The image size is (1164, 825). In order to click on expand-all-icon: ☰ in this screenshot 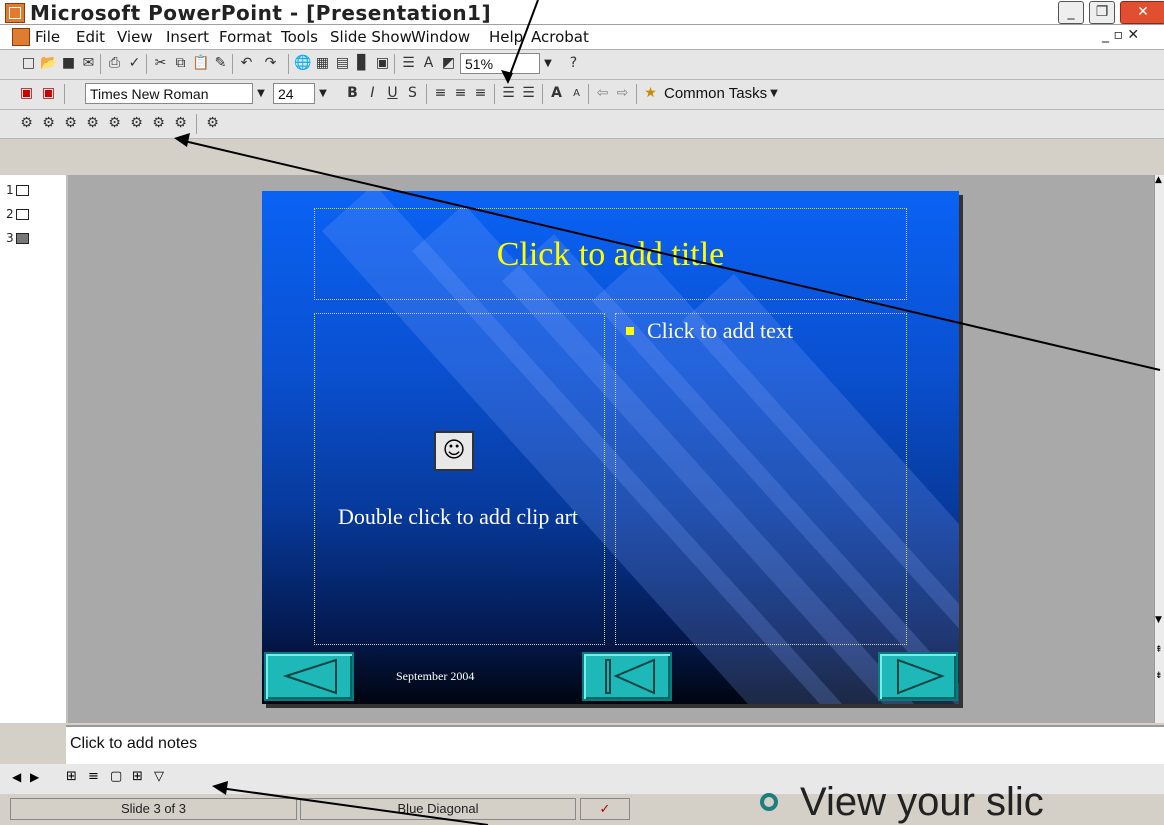, I will do `click(408, 63)`.